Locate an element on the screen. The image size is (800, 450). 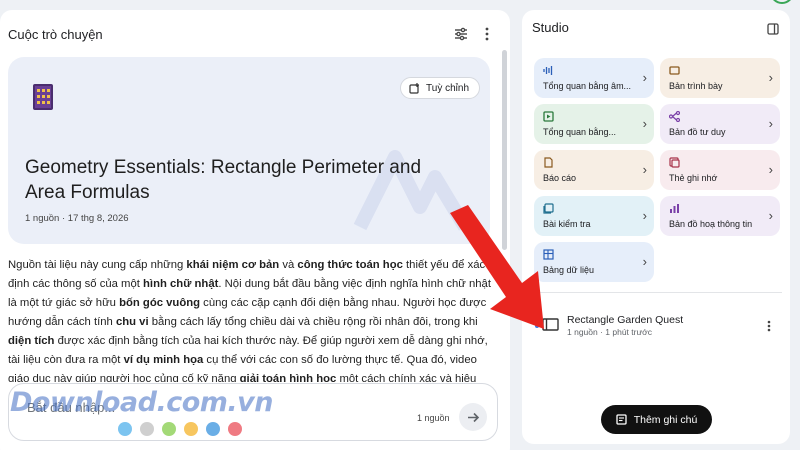
new-indicator-dot is located at coordinates (537, 326).